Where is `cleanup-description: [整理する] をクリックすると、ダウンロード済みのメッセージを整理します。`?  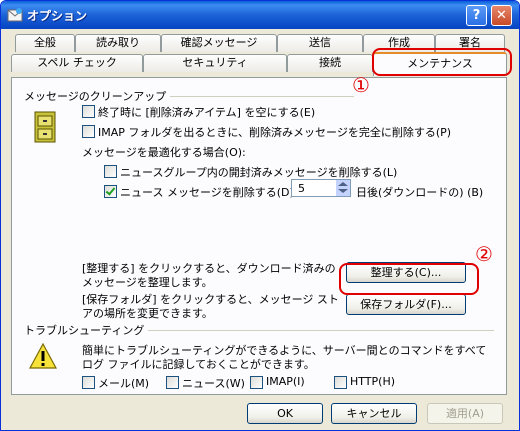 cleanup-description: [整理する] をクリックすると、ダウンロード済みのメッセージを整理します。 is located at coordinates (209, 275).